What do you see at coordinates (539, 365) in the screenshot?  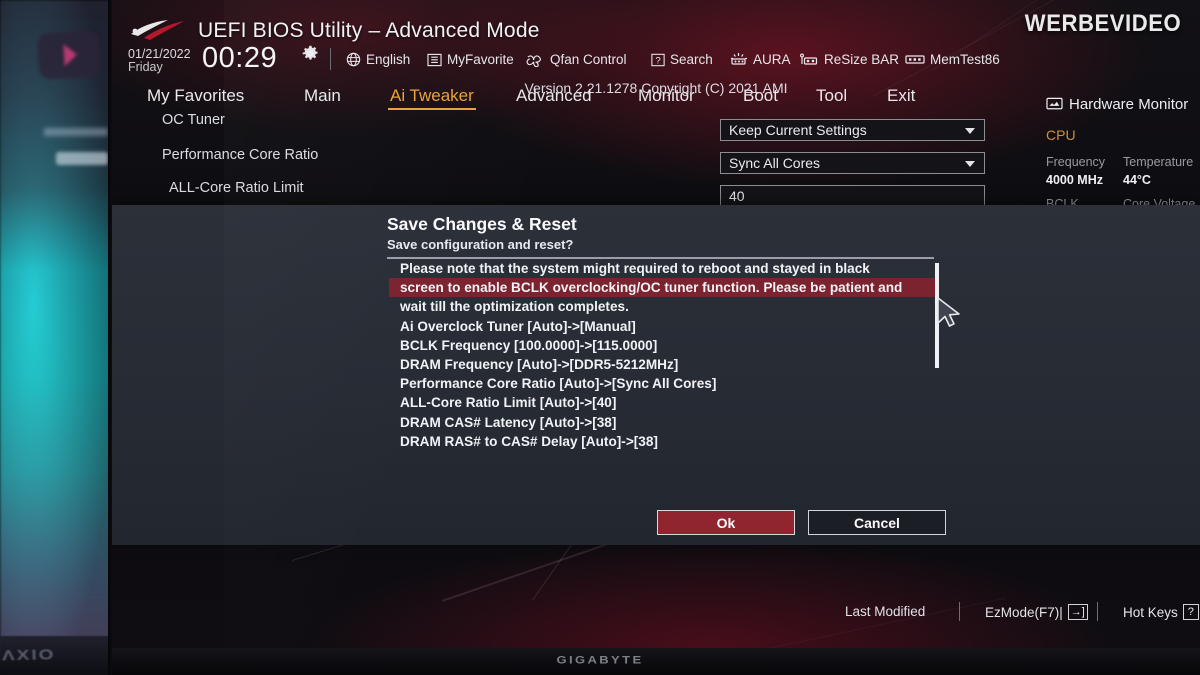 I see `dialog-line: DRAM Frequency [Auto]->[DDR5-5212MHz]` at bounding box center [539, 365].